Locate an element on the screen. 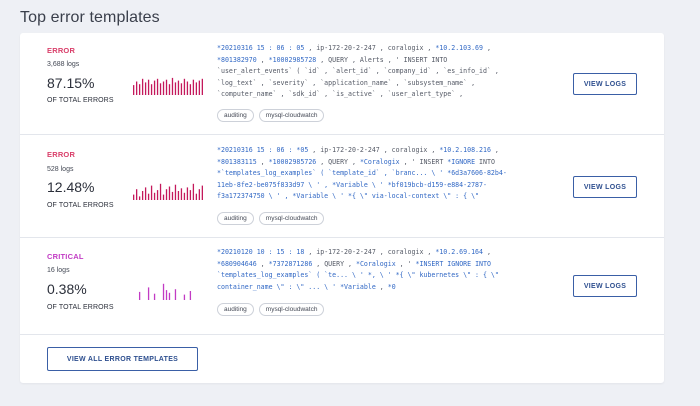 Image resolution: width=700 pixels, height=406 pixels. log-count: 528 logs is located at coordinates (60, 169).